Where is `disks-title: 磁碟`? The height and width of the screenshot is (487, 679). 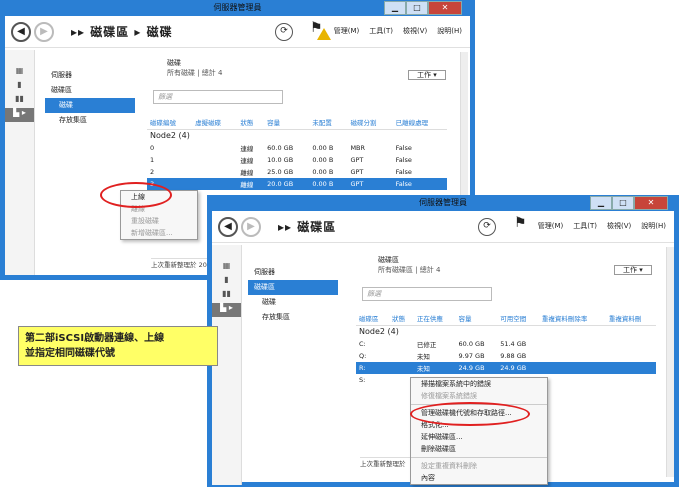 disks-title: 磁碟 is located at coordinates (174, 63).